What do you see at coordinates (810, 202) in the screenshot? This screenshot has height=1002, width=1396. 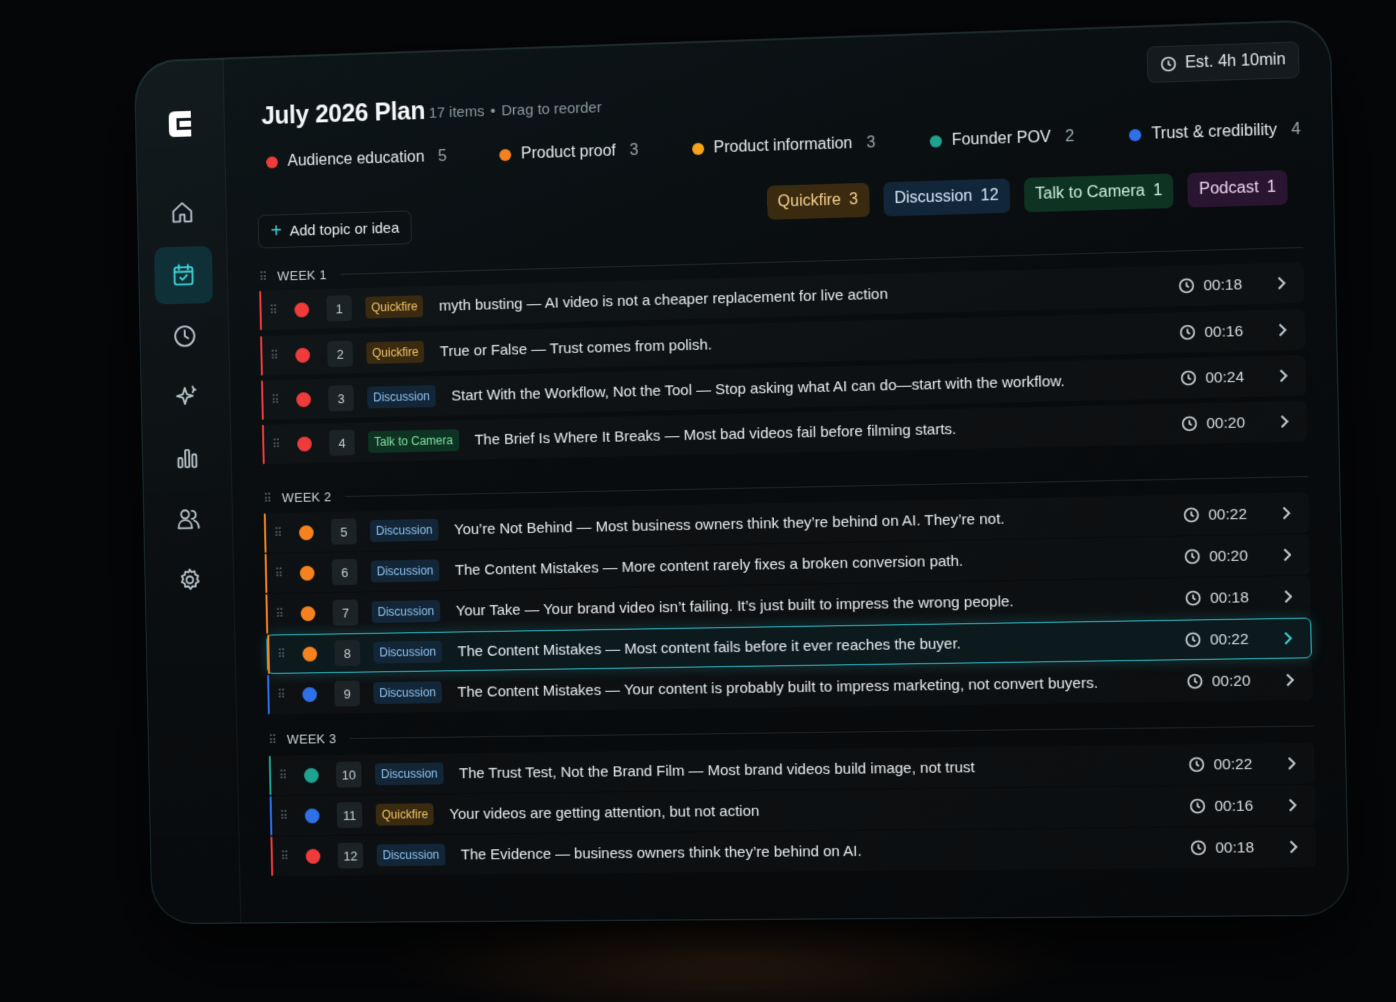 I see `filter-label: Quickfire` at bounding box center [810, 202].